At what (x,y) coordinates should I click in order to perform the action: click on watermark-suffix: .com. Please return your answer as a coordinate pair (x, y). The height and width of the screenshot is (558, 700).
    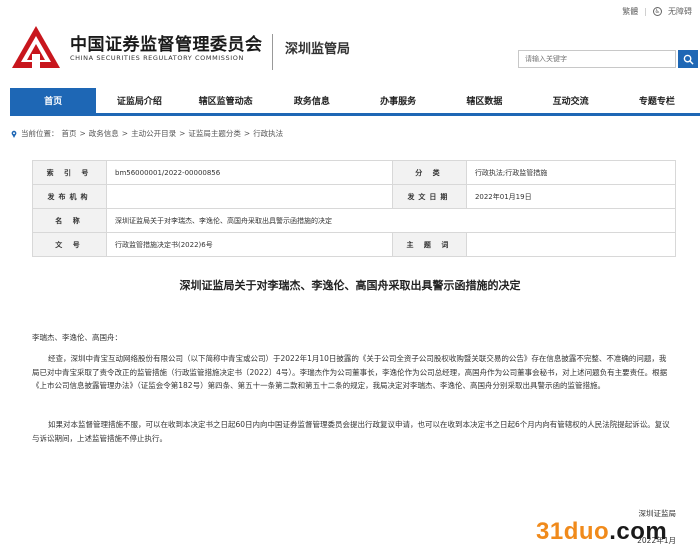
    Looking at the image, I should click on (638, 531).